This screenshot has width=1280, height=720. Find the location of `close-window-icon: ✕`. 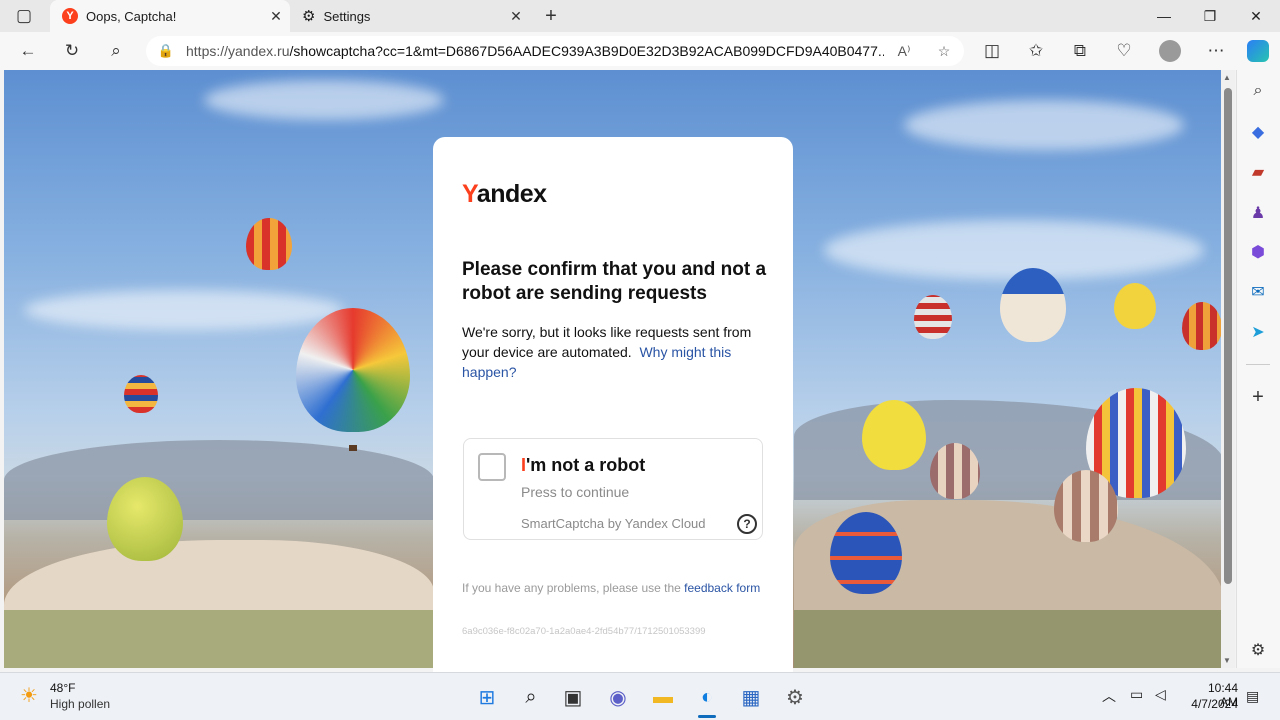

close-window-icon: ✕ is located at coordinates (1256, 16).